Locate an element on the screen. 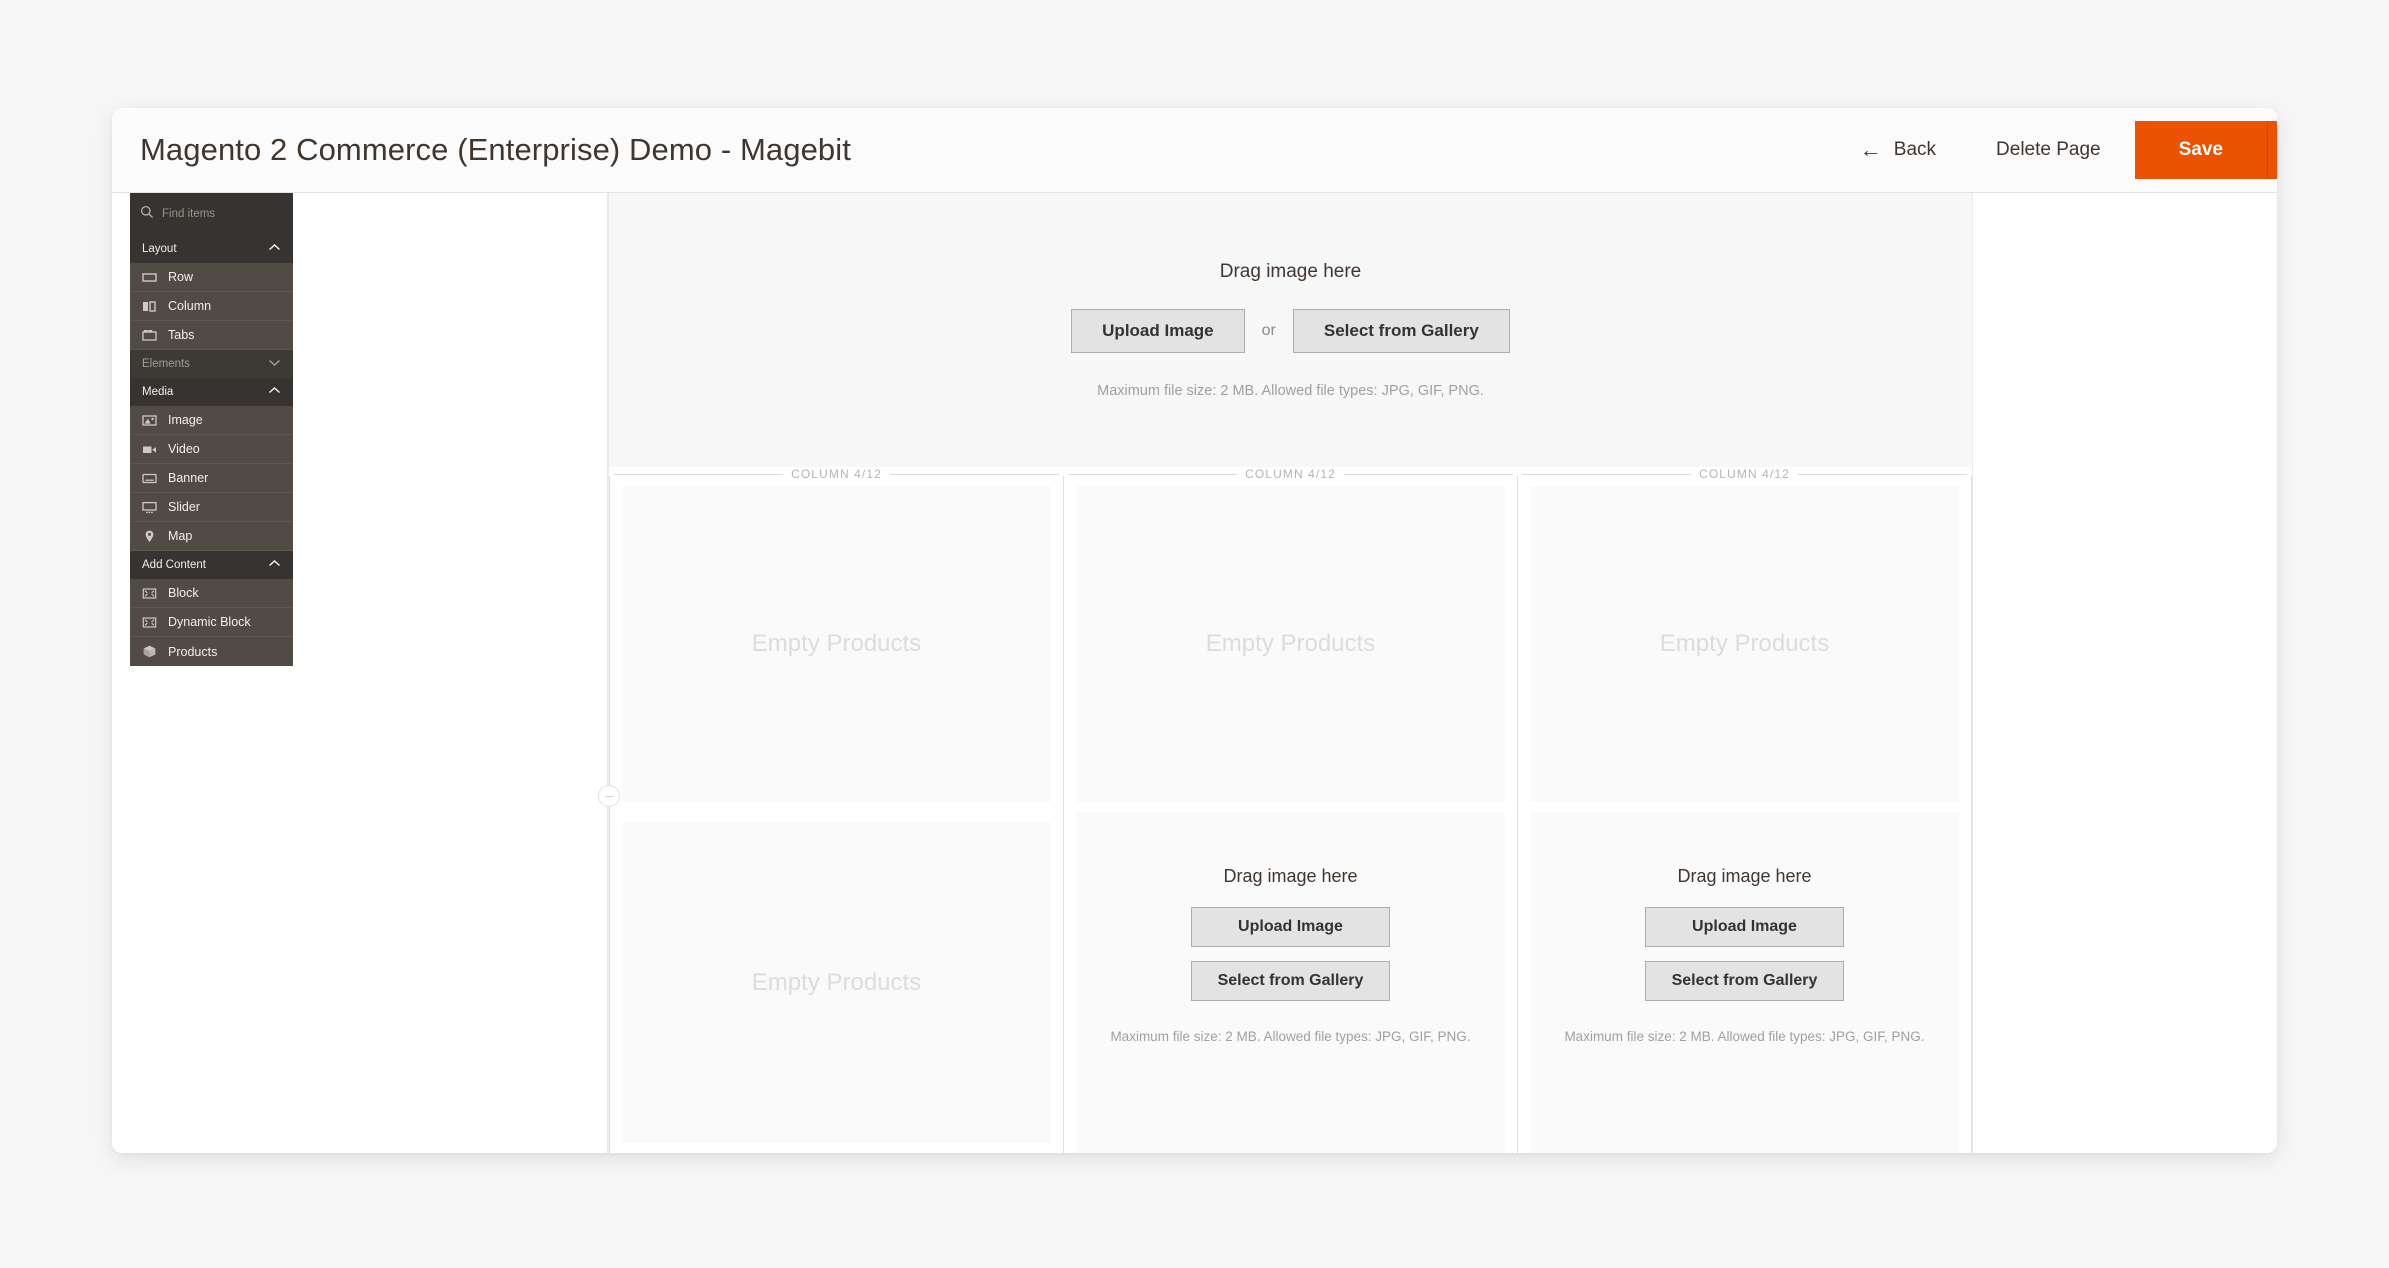 The image size is (2389, 1268). save-button: Save is located at coordinates (2200, 150).